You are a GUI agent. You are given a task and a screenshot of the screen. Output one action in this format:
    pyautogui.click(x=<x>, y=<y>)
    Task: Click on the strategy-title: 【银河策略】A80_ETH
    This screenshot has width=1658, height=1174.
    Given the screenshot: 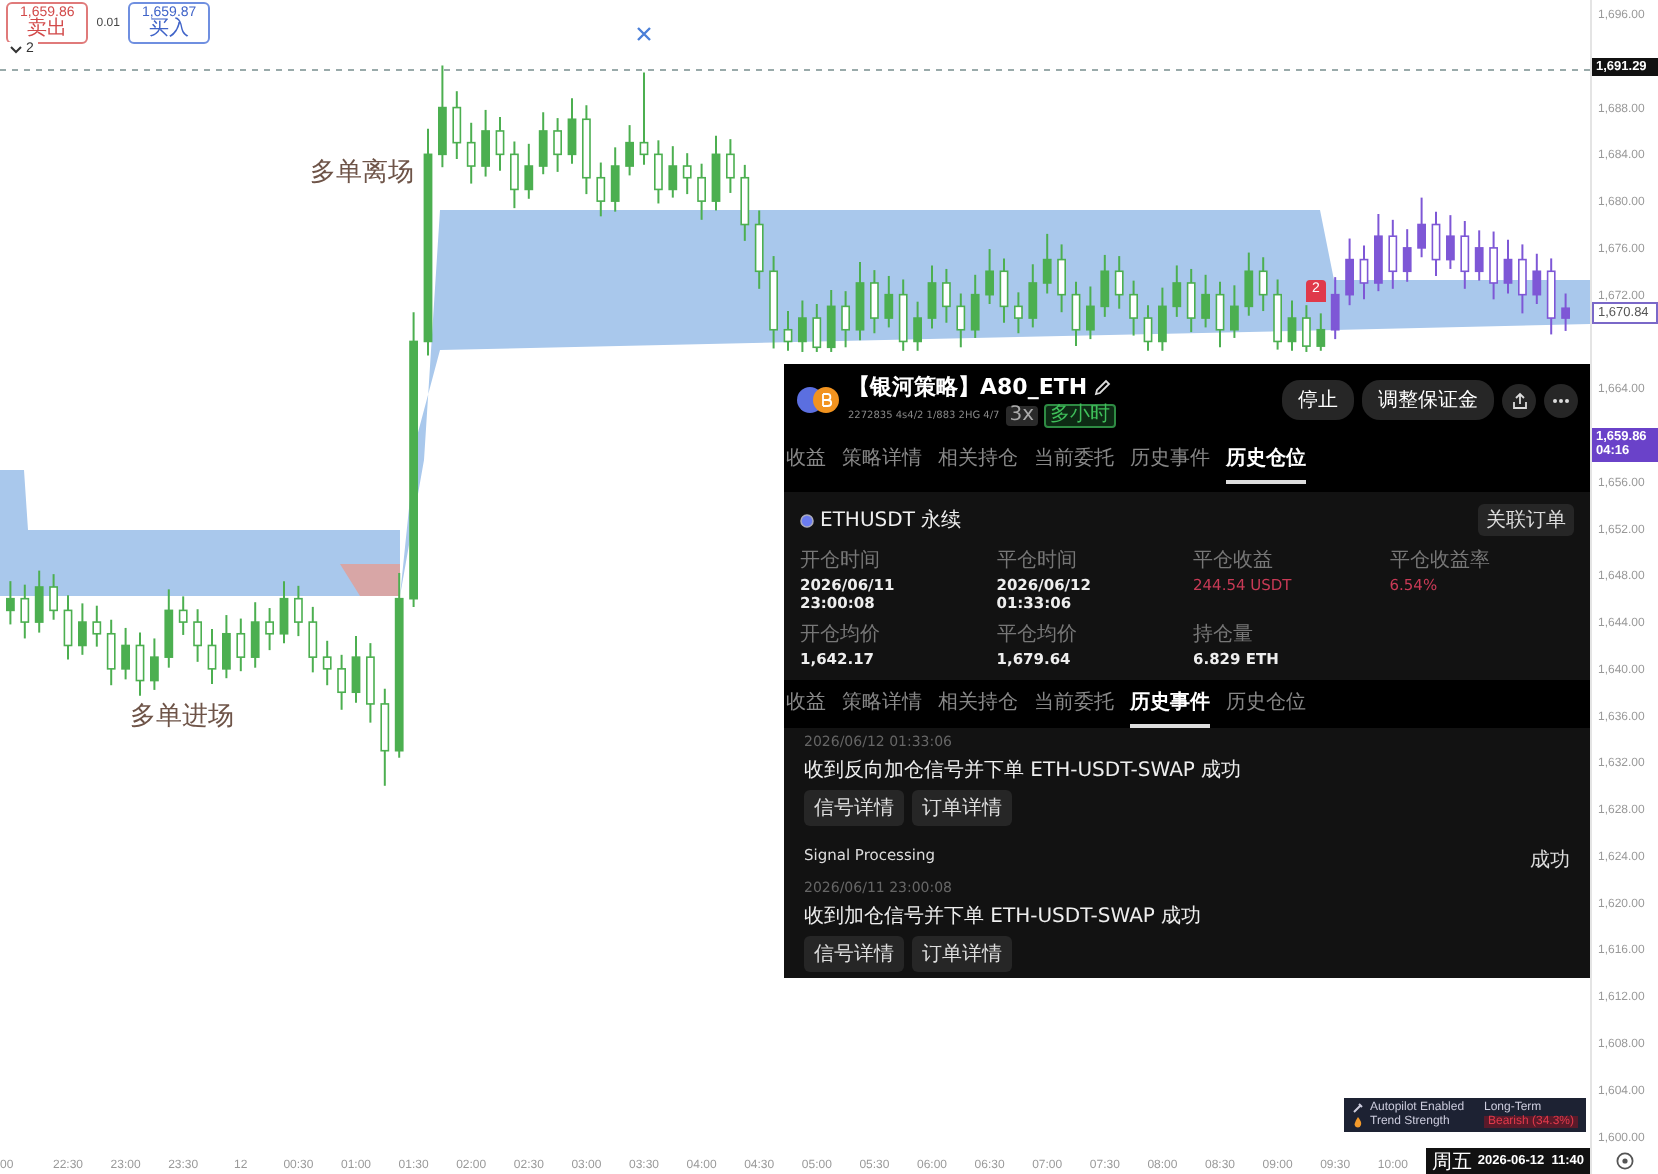 What is the action you would take?
    pyautogui.click(x=968, y=387)
    